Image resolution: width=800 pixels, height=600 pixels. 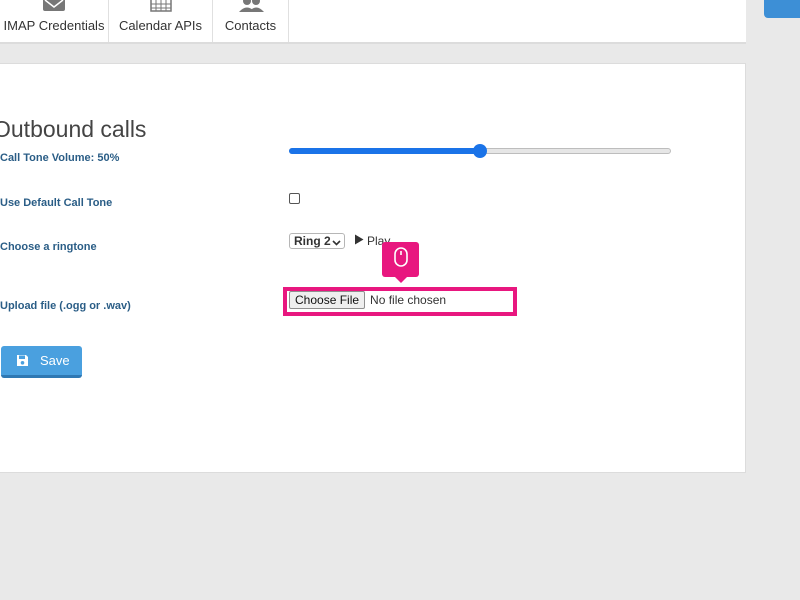 I want to click on save-button: Save, so click(x=41, y=362).